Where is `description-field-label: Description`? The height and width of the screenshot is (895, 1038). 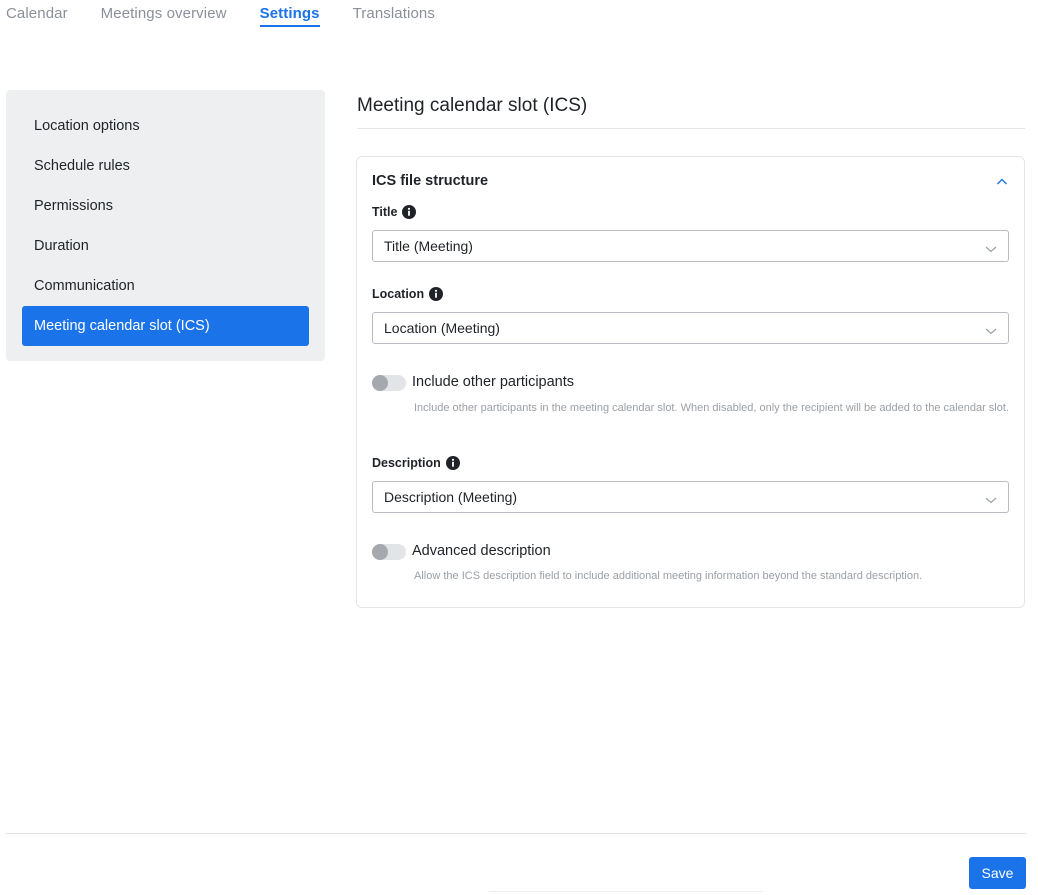 description-field-label: Description is located at coordinates (416, 463).